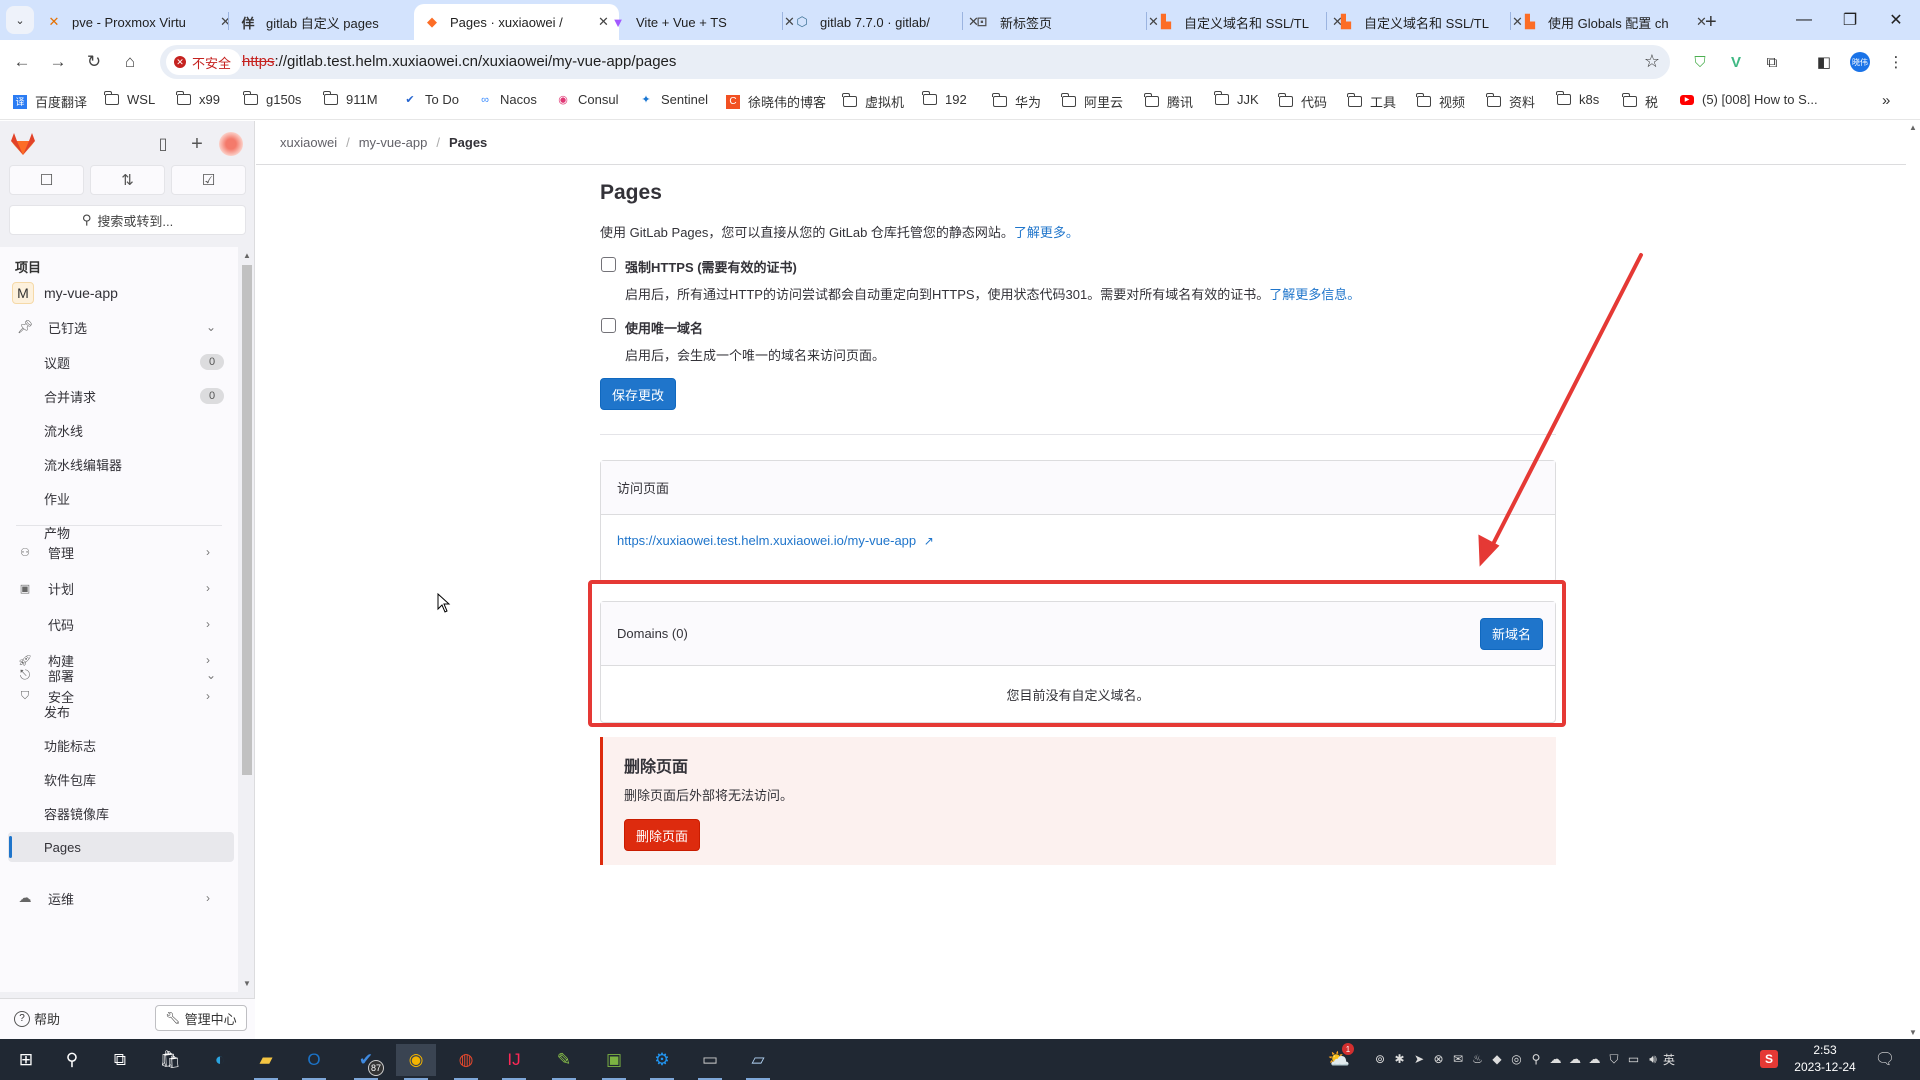 The image size is (1920, 1080). Describe the element at coordinates (1510, 101) in the screenshot. I see `bookmark-item: 资料` at that location.